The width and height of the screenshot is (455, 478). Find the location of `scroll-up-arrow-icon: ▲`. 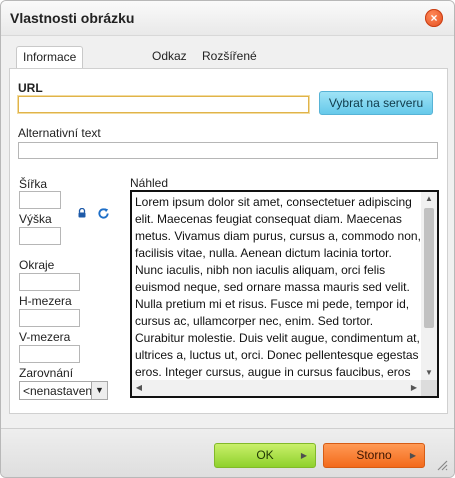

scroll-up-arrow-icon: ▲ is located at coordinates (429, 199).